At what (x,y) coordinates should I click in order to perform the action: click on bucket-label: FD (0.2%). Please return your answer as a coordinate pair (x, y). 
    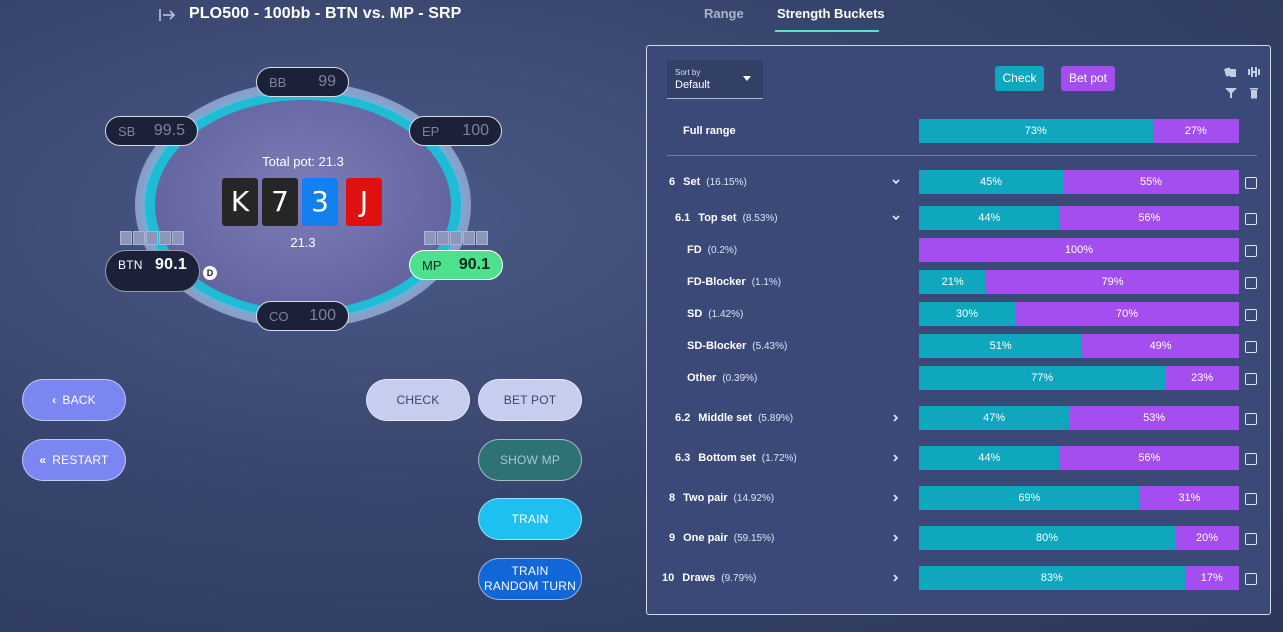
    Looking at the image, I should click on (712, 250).